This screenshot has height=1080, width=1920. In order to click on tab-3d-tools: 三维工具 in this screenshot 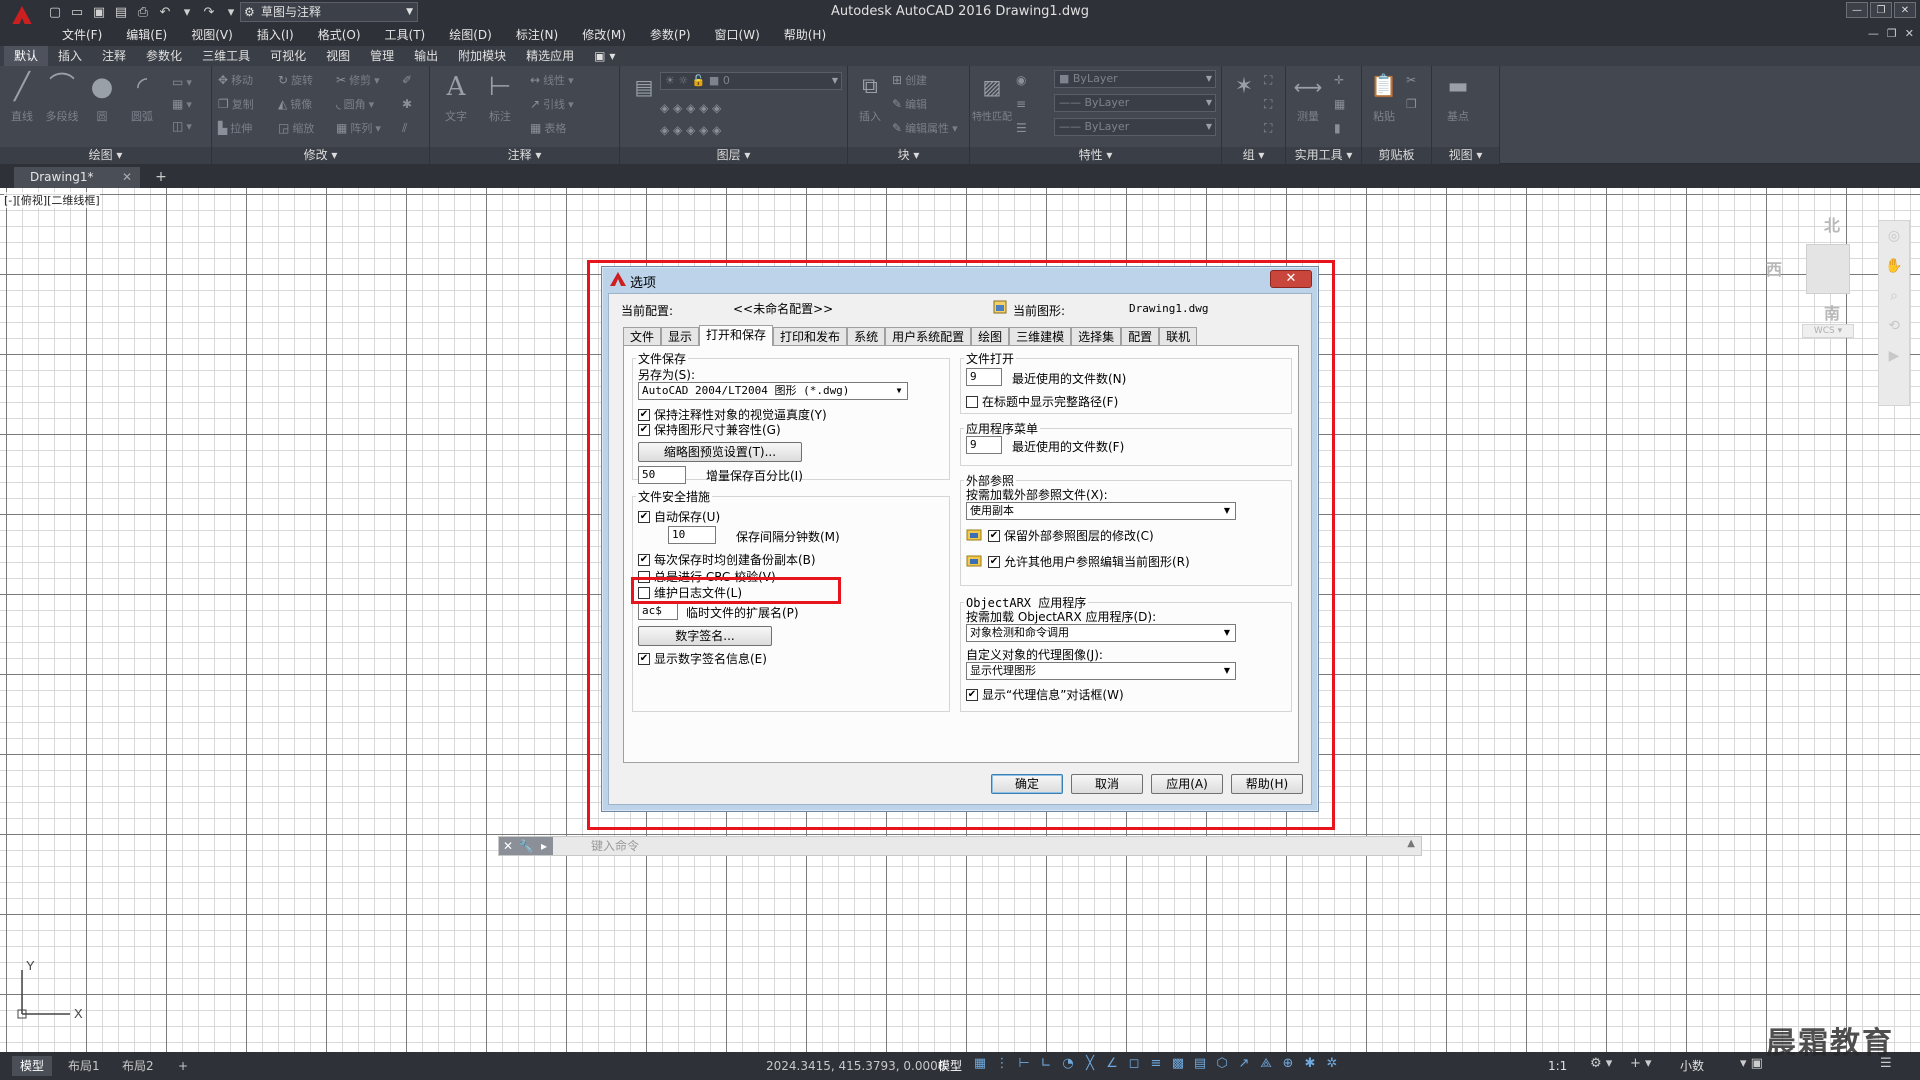, I will do `click(226, 56)`.